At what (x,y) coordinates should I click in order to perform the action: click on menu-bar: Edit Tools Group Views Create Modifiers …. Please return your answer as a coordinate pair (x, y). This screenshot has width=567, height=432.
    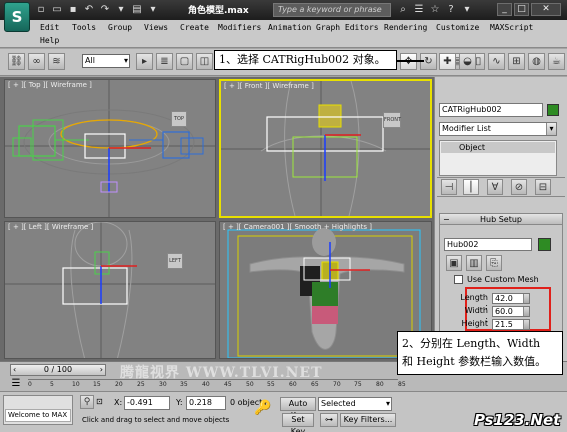
    Looking at the image, I should click on (283, 34).